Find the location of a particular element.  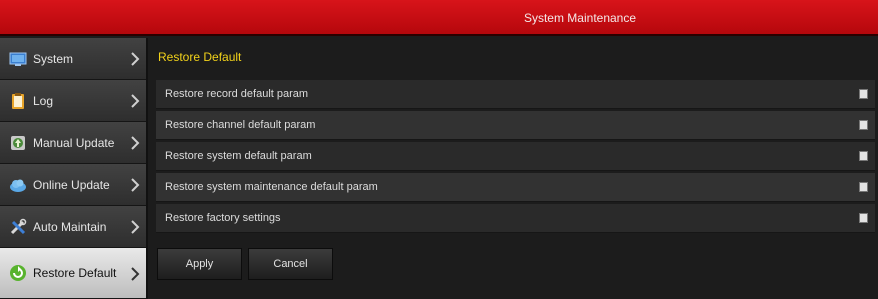

option-row-restore-factory: Restore factory settings is located at coordinates (515, 218).